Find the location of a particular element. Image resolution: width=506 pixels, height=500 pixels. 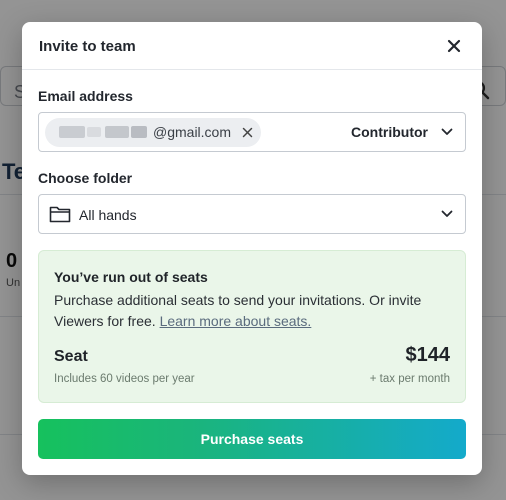

close-icon is located at coordinates (454, 46).